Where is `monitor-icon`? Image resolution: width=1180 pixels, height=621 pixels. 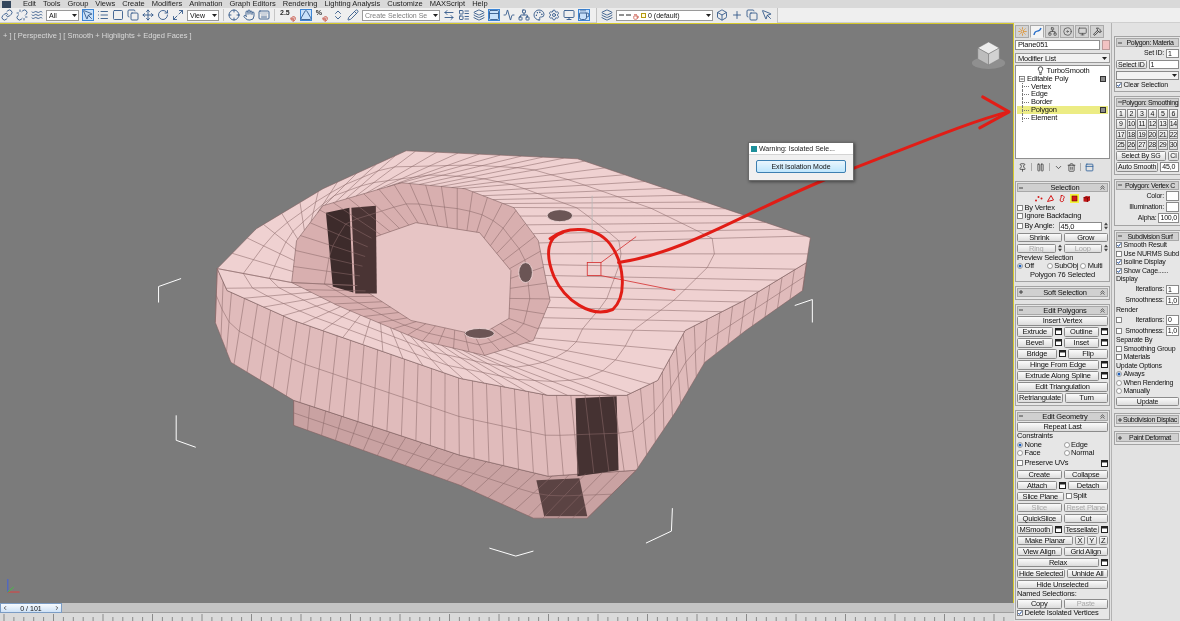 monitor-icon is located at coordinates (568, 15).